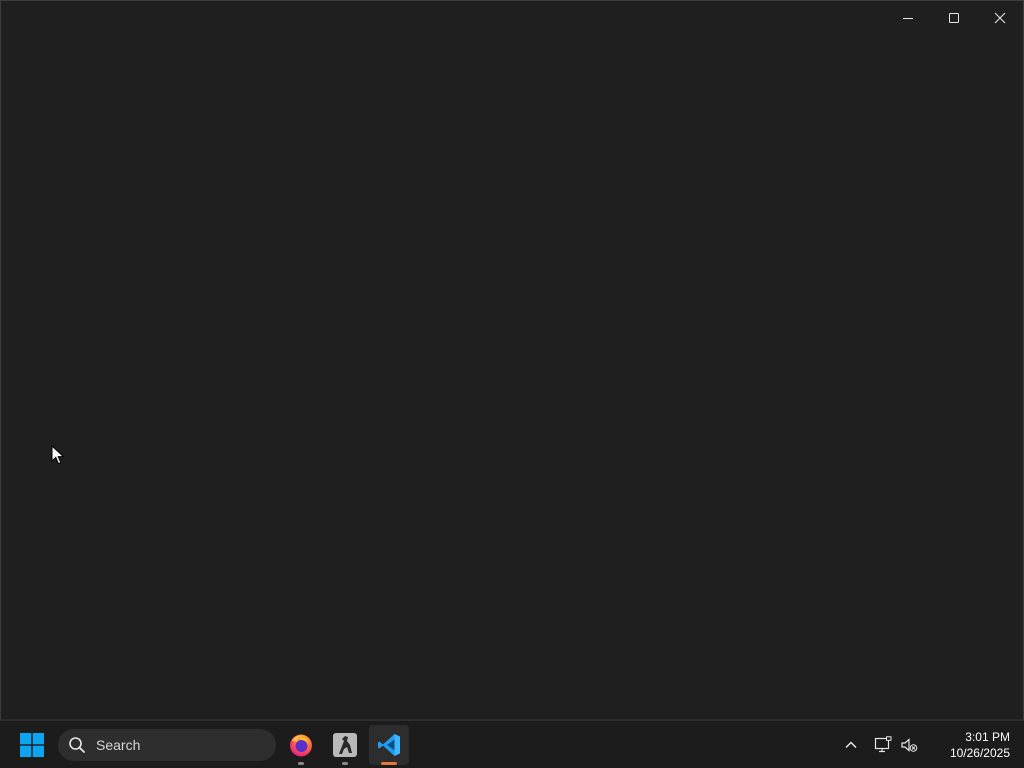 The image size is (1024, 768). I want to click on start-button, so click(32, 745).